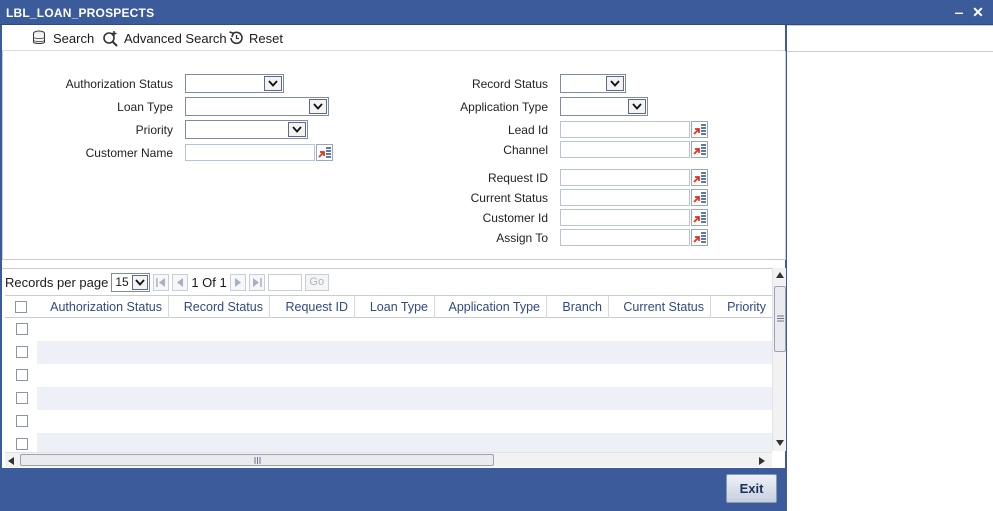 This screenshot has height=511, width=993. I want to click on record-status-label: Record Status, so click(509, 84).